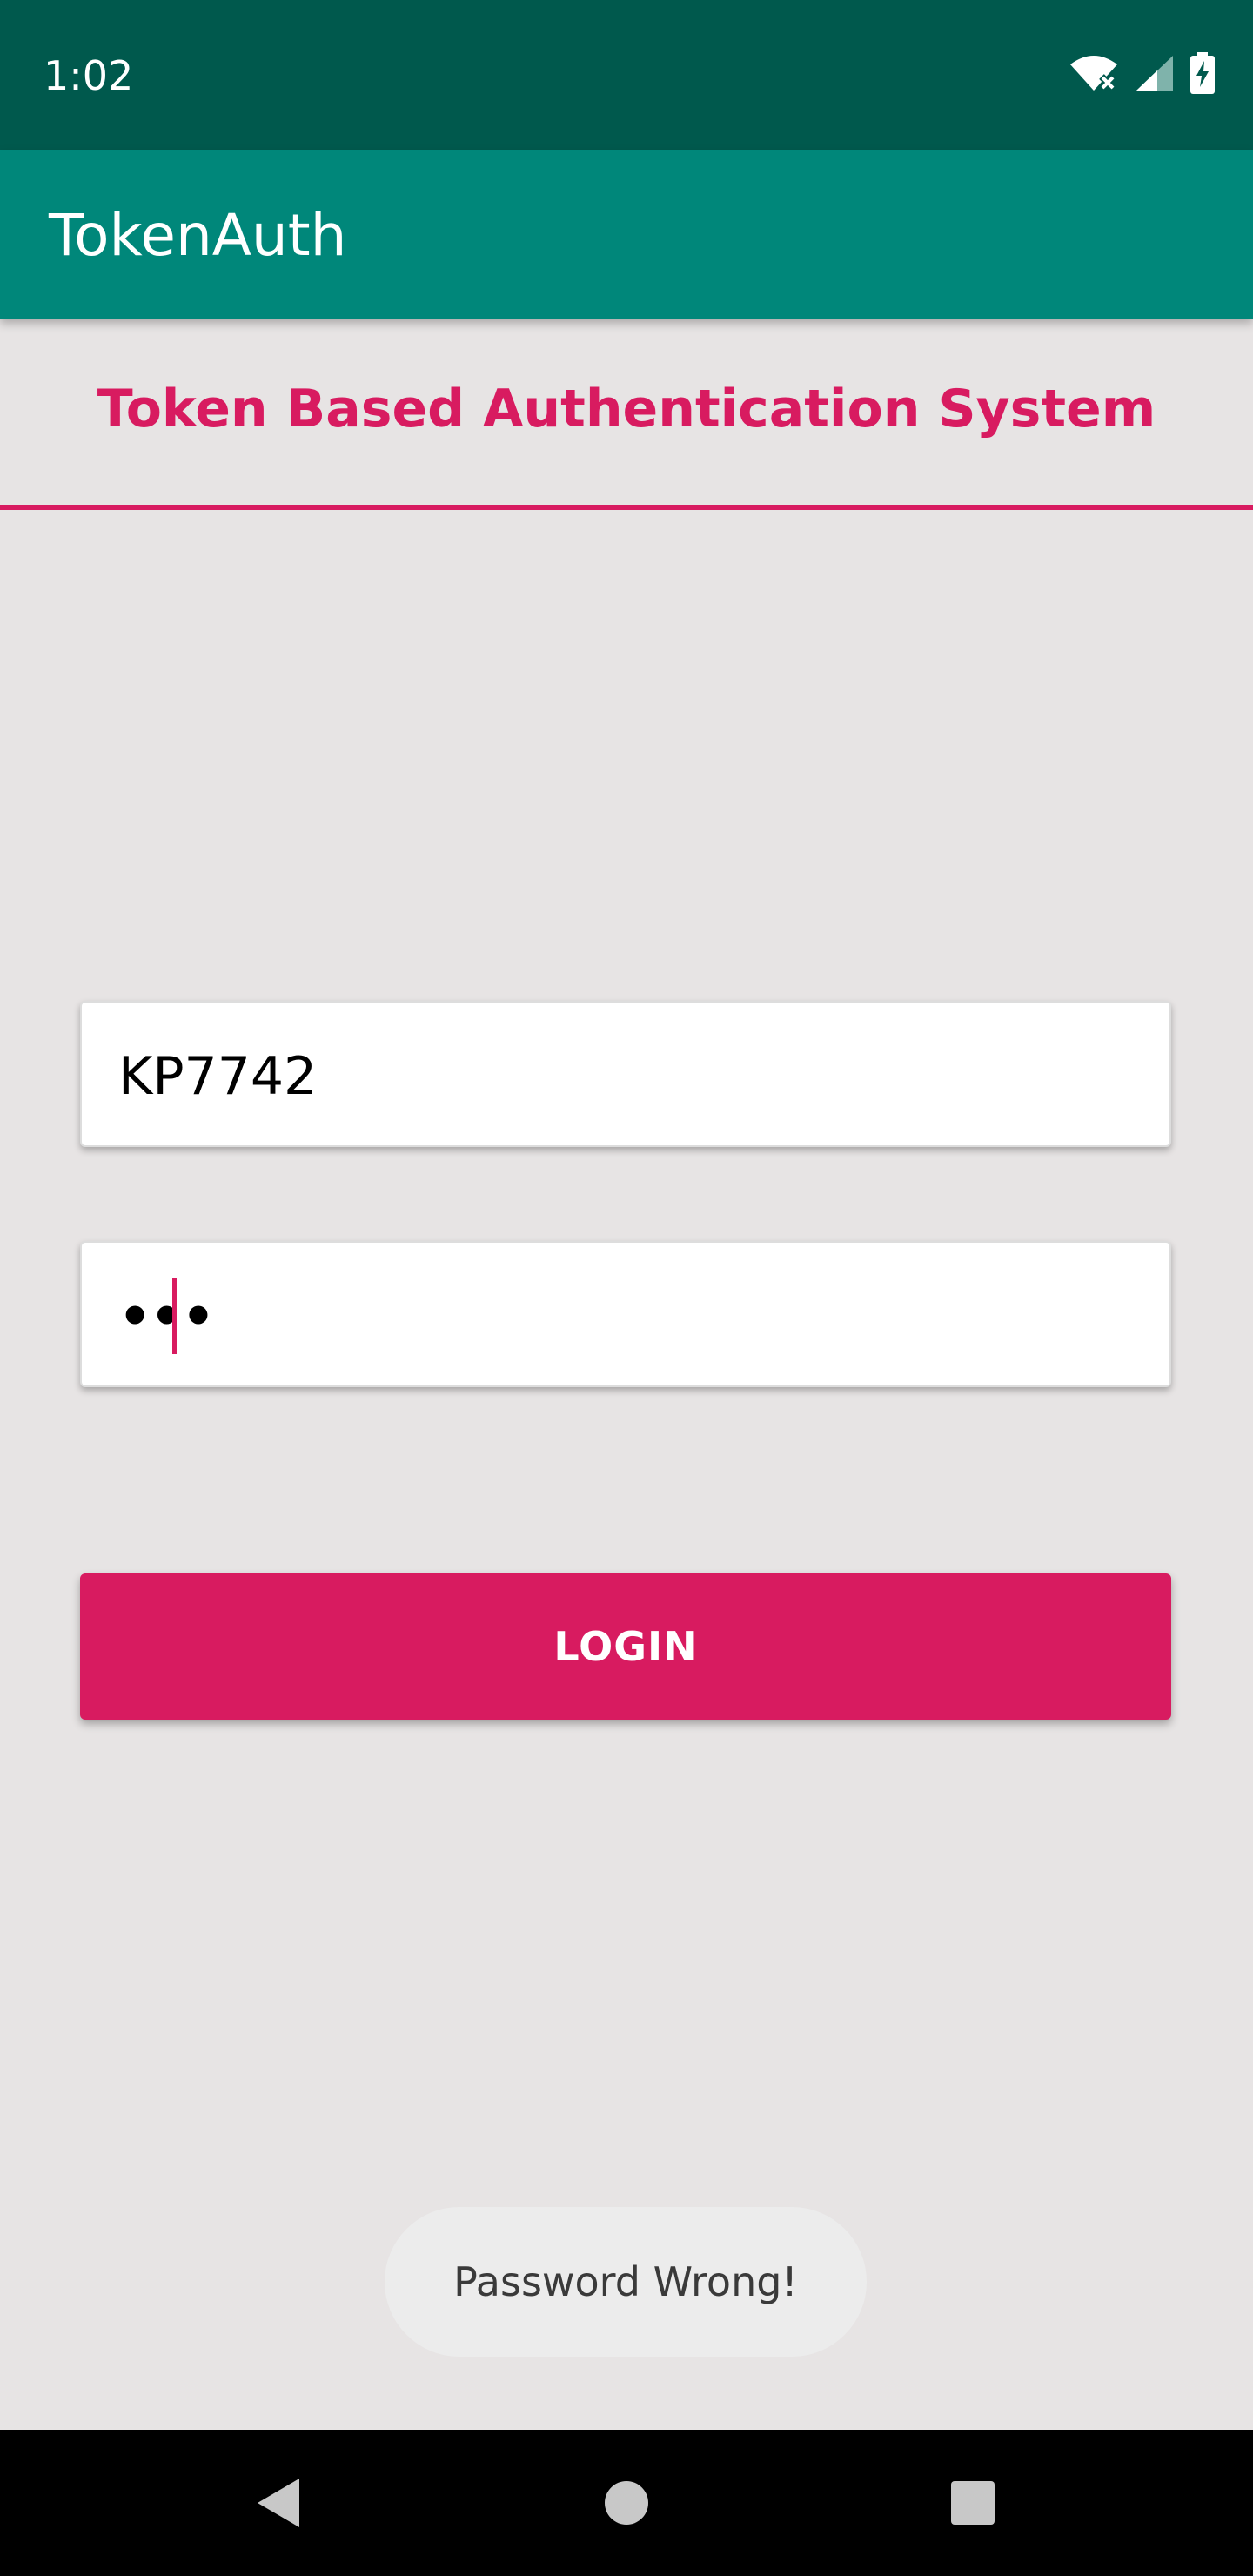  I want to click on cell-signal-icon, so click(1155, 75).